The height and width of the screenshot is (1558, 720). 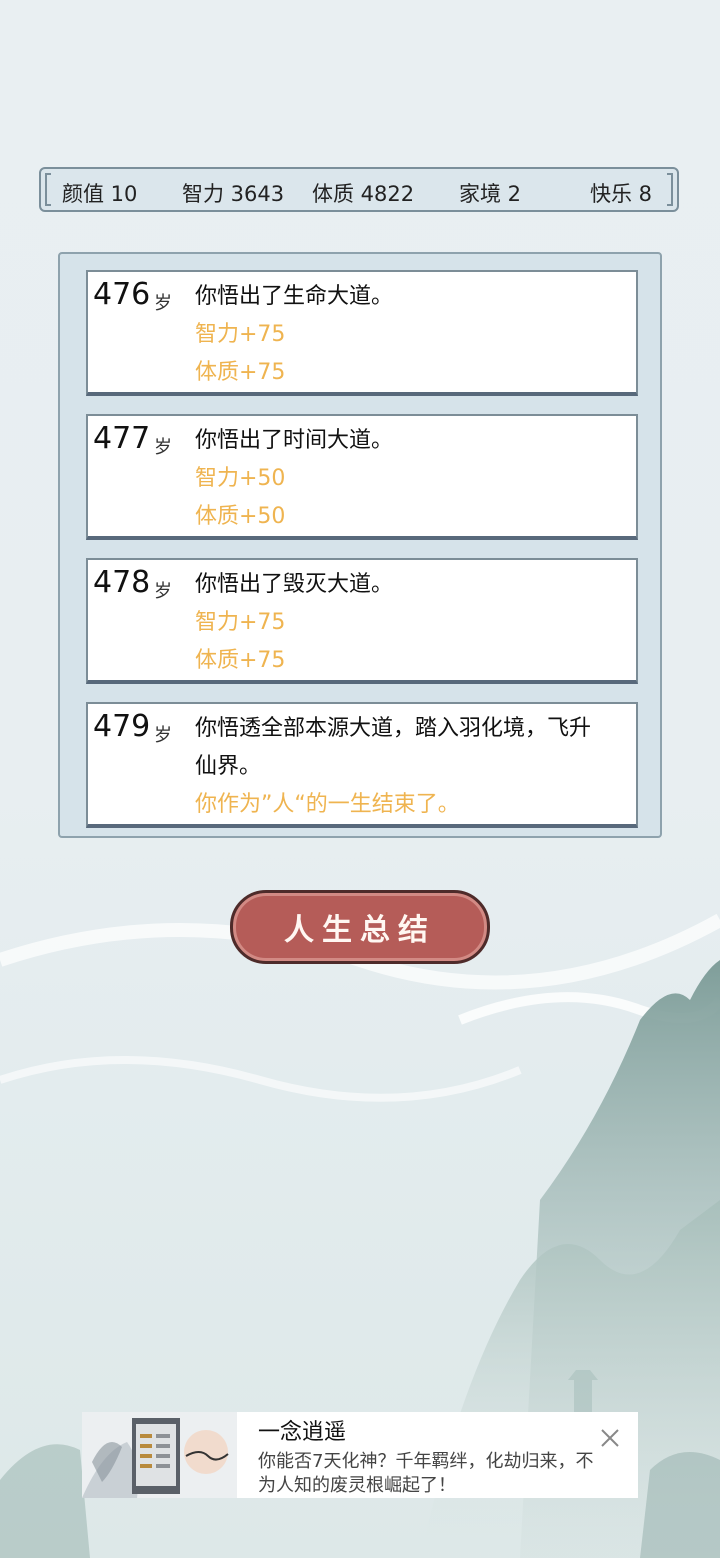 I want to click on event-effect: 智力+50, so click(x=240, y=478).